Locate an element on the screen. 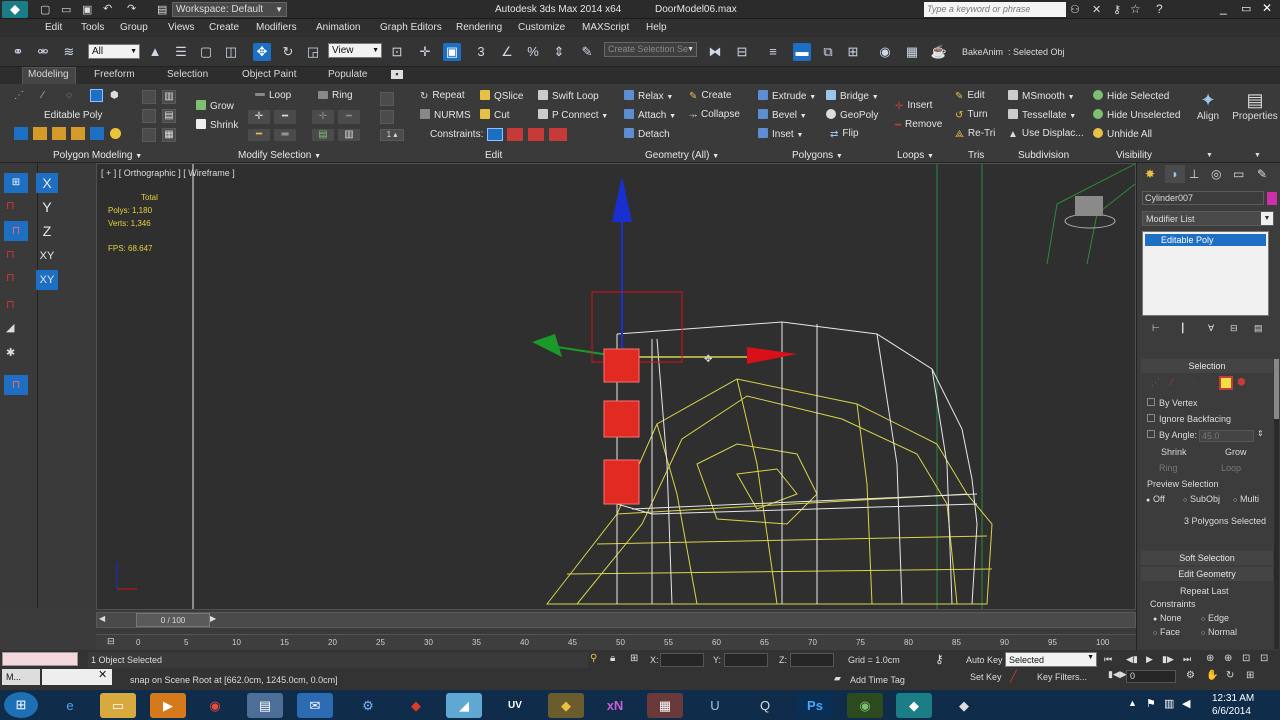  show-end-result-icon is located at coordinates (115, 133).